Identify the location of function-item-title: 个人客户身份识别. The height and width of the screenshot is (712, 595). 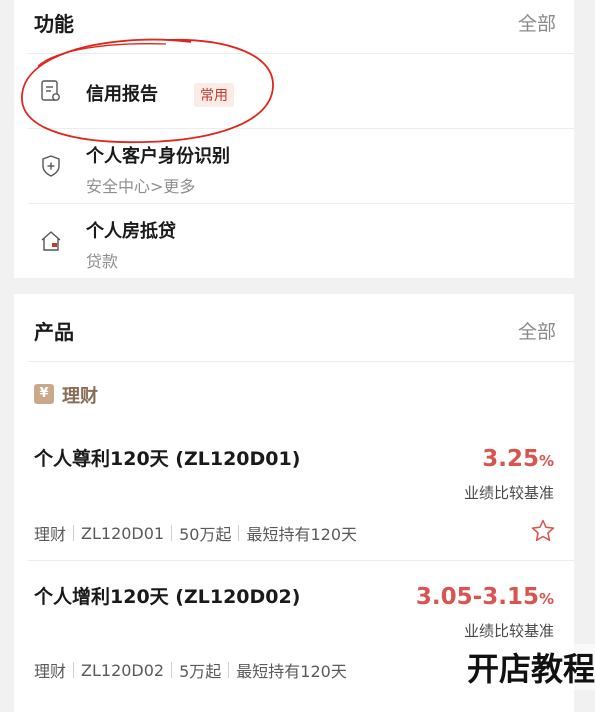
(158, 156).